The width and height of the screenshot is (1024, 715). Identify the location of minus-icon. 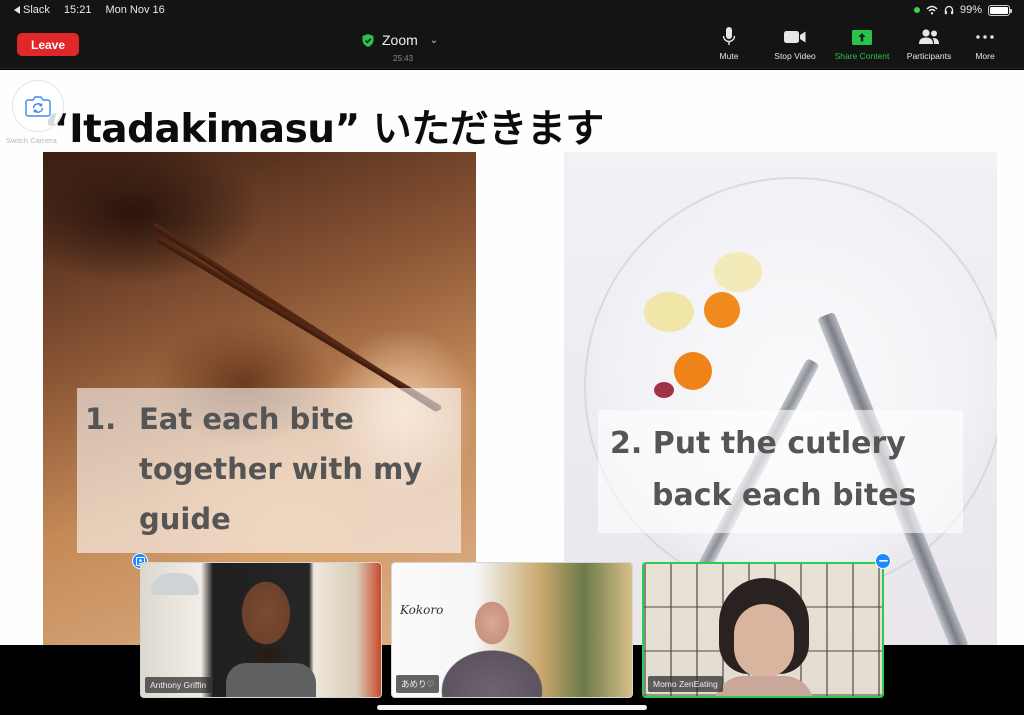
(883, 561).